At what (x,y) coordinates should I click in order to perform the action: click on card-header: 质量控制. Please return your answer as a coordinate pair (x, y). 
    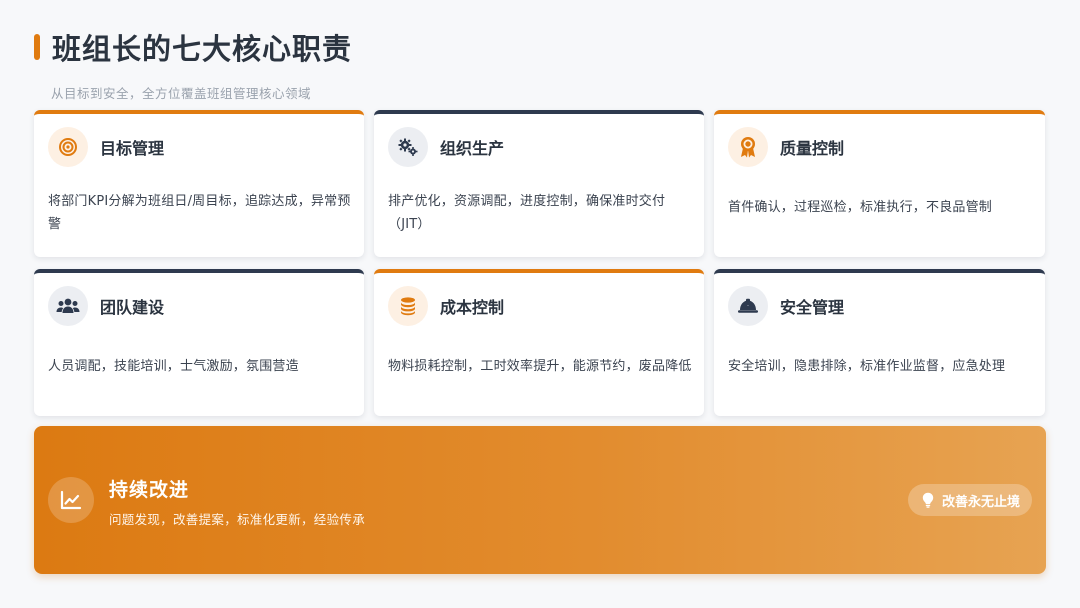
    Looking at the image, I should click on (880, 147).